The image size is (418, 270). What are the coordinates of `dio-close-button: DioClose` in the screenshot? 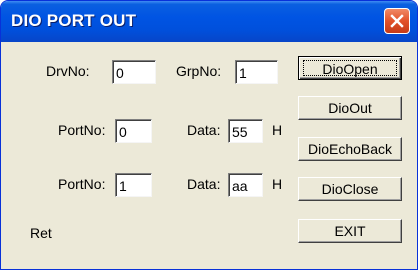 It's located at (350, 189).